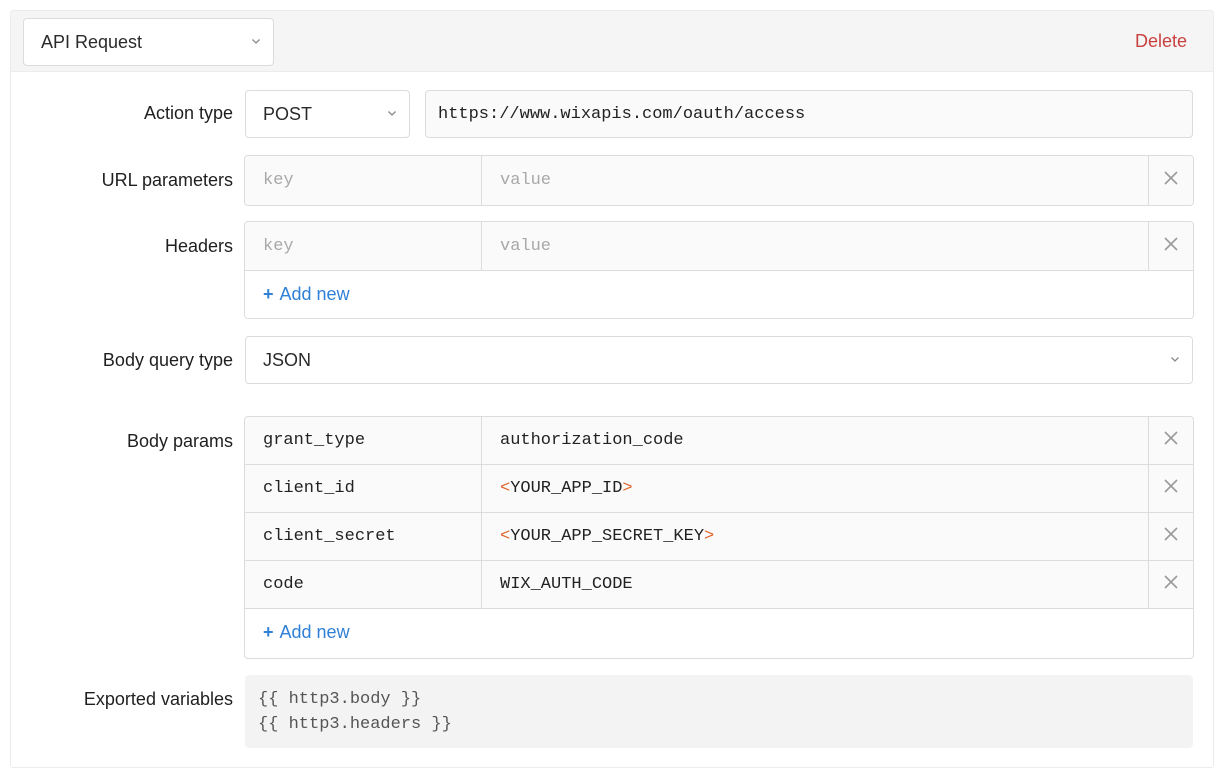 This screenshot has width=1224, height=776. Describe the element at coordinates (809, 114) in the screenshot. I see `url-input: https://www.wixapis.com/oauth/access` at that location.